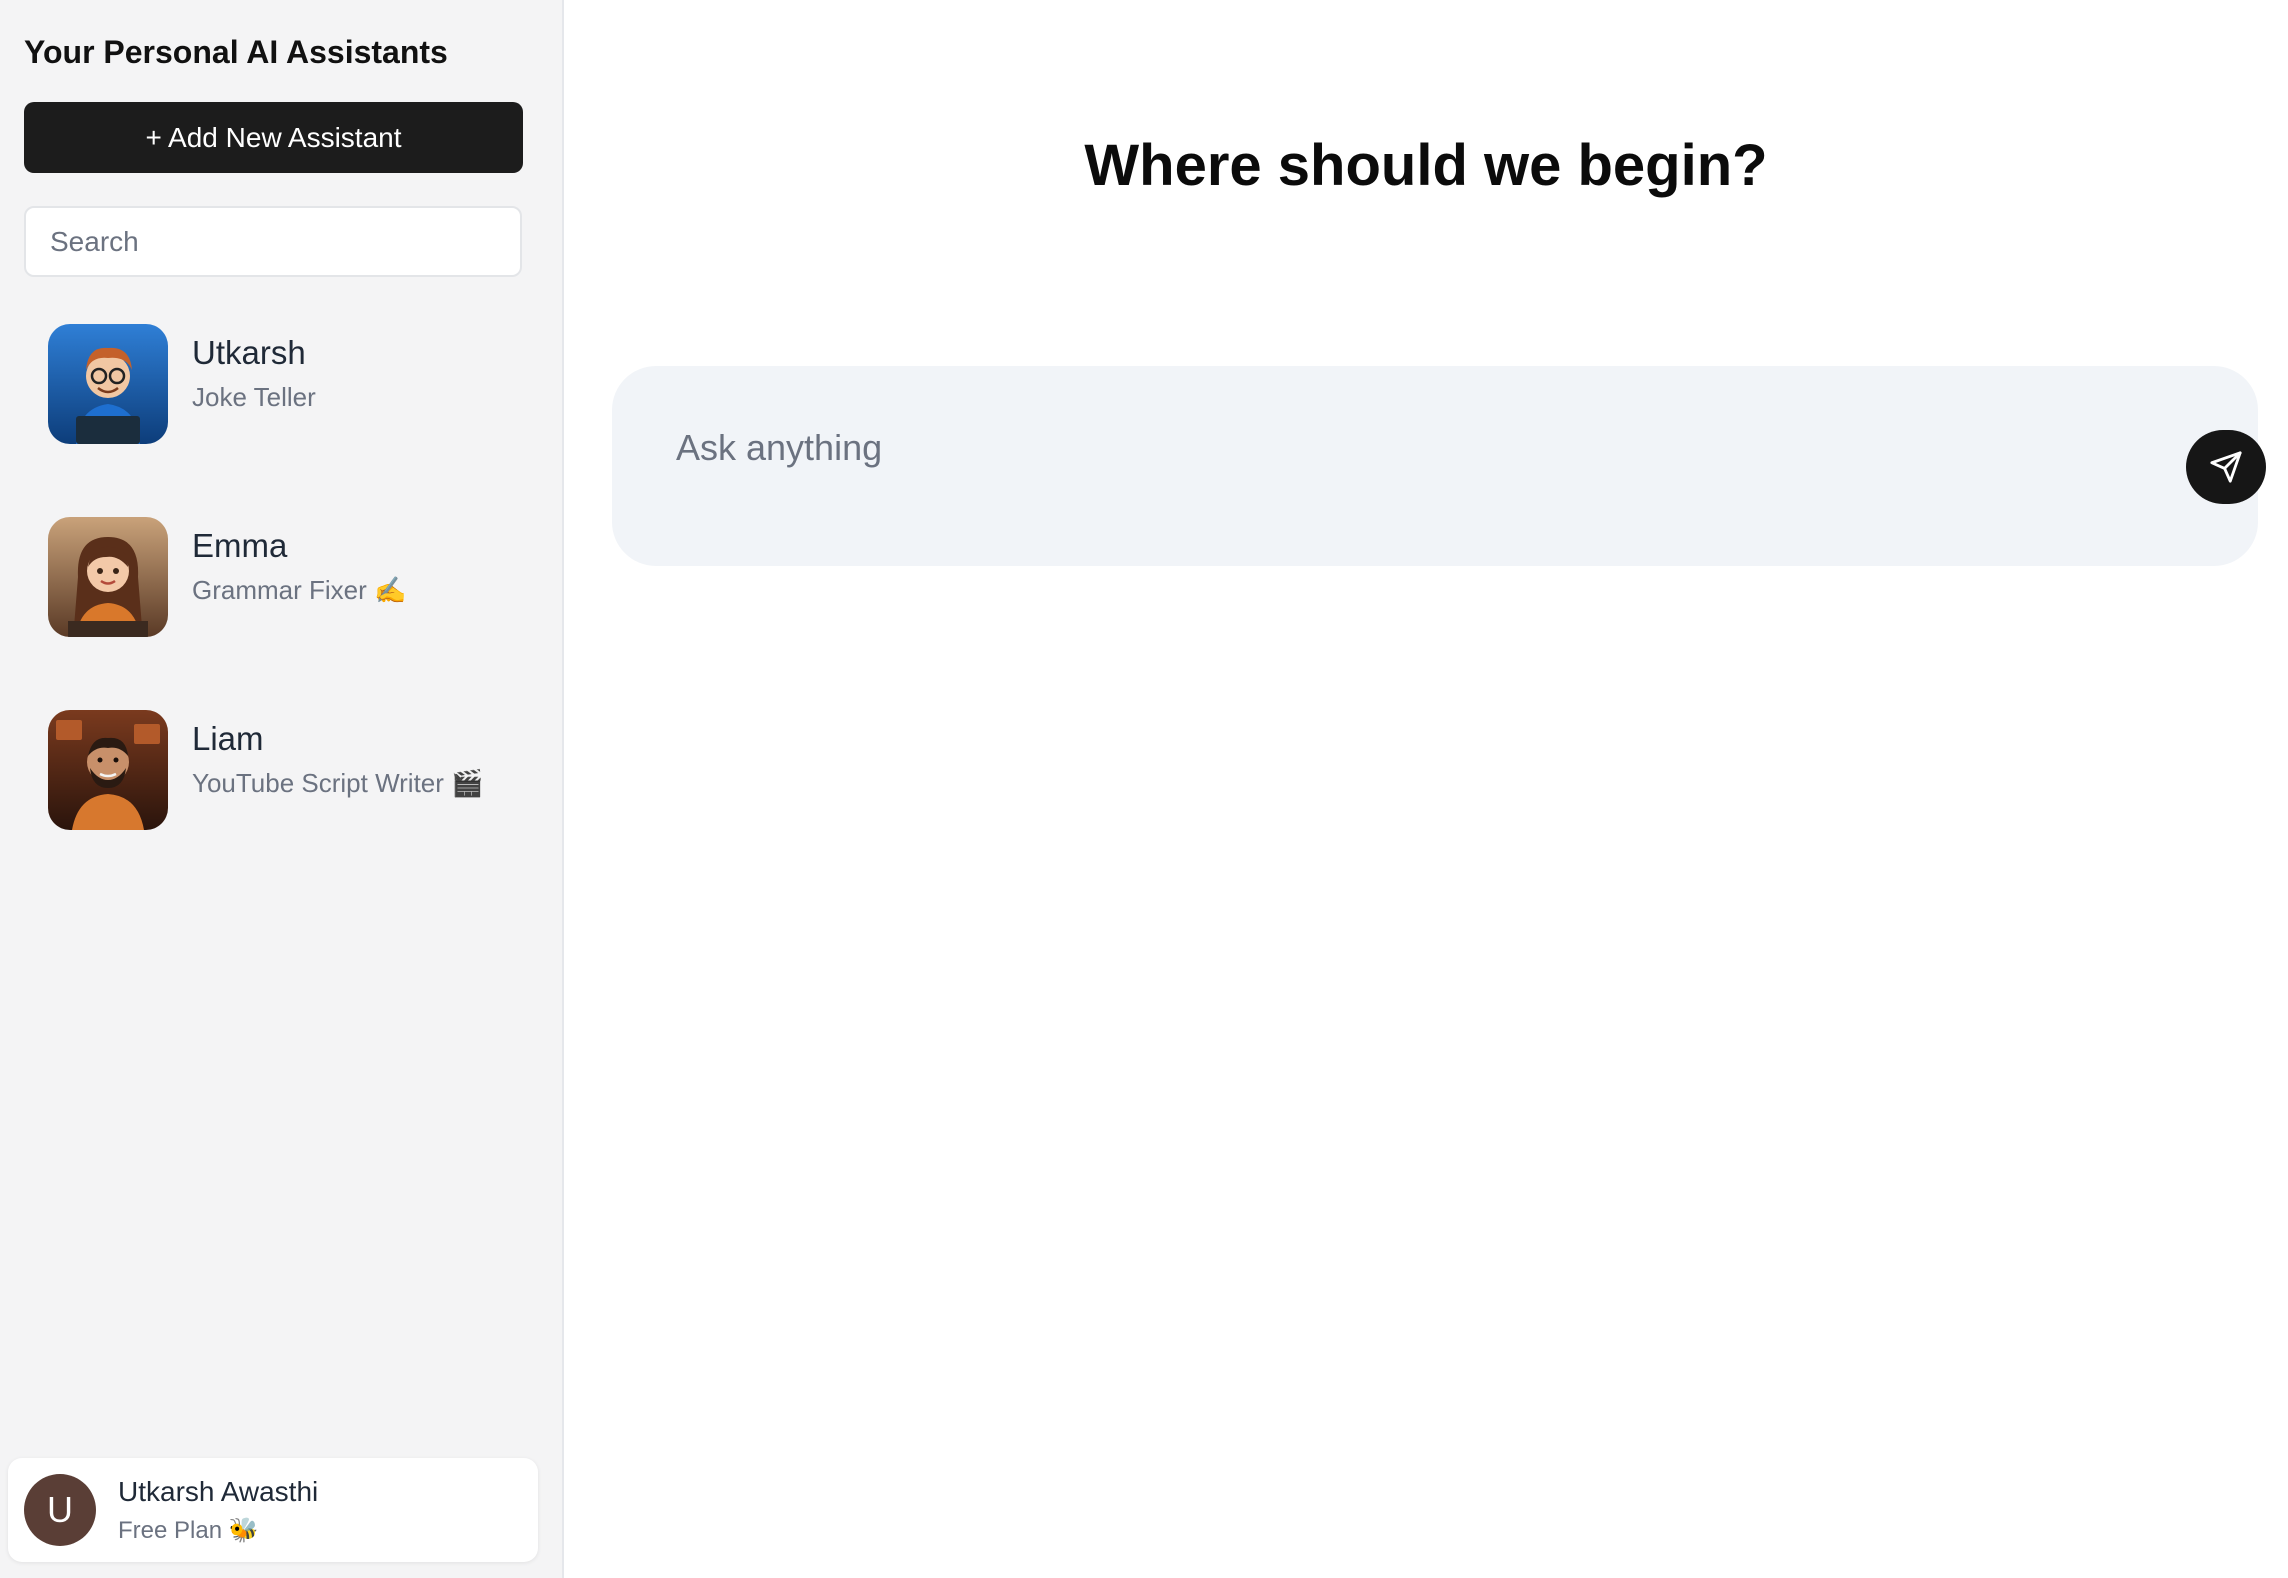 Image resolution: width=2288 pixels, height=1578 pixels. Describe the element at coordinates (299, 590) in the screenshot. I see `assistant-role: Grammar Fixer ✍️` at that location.